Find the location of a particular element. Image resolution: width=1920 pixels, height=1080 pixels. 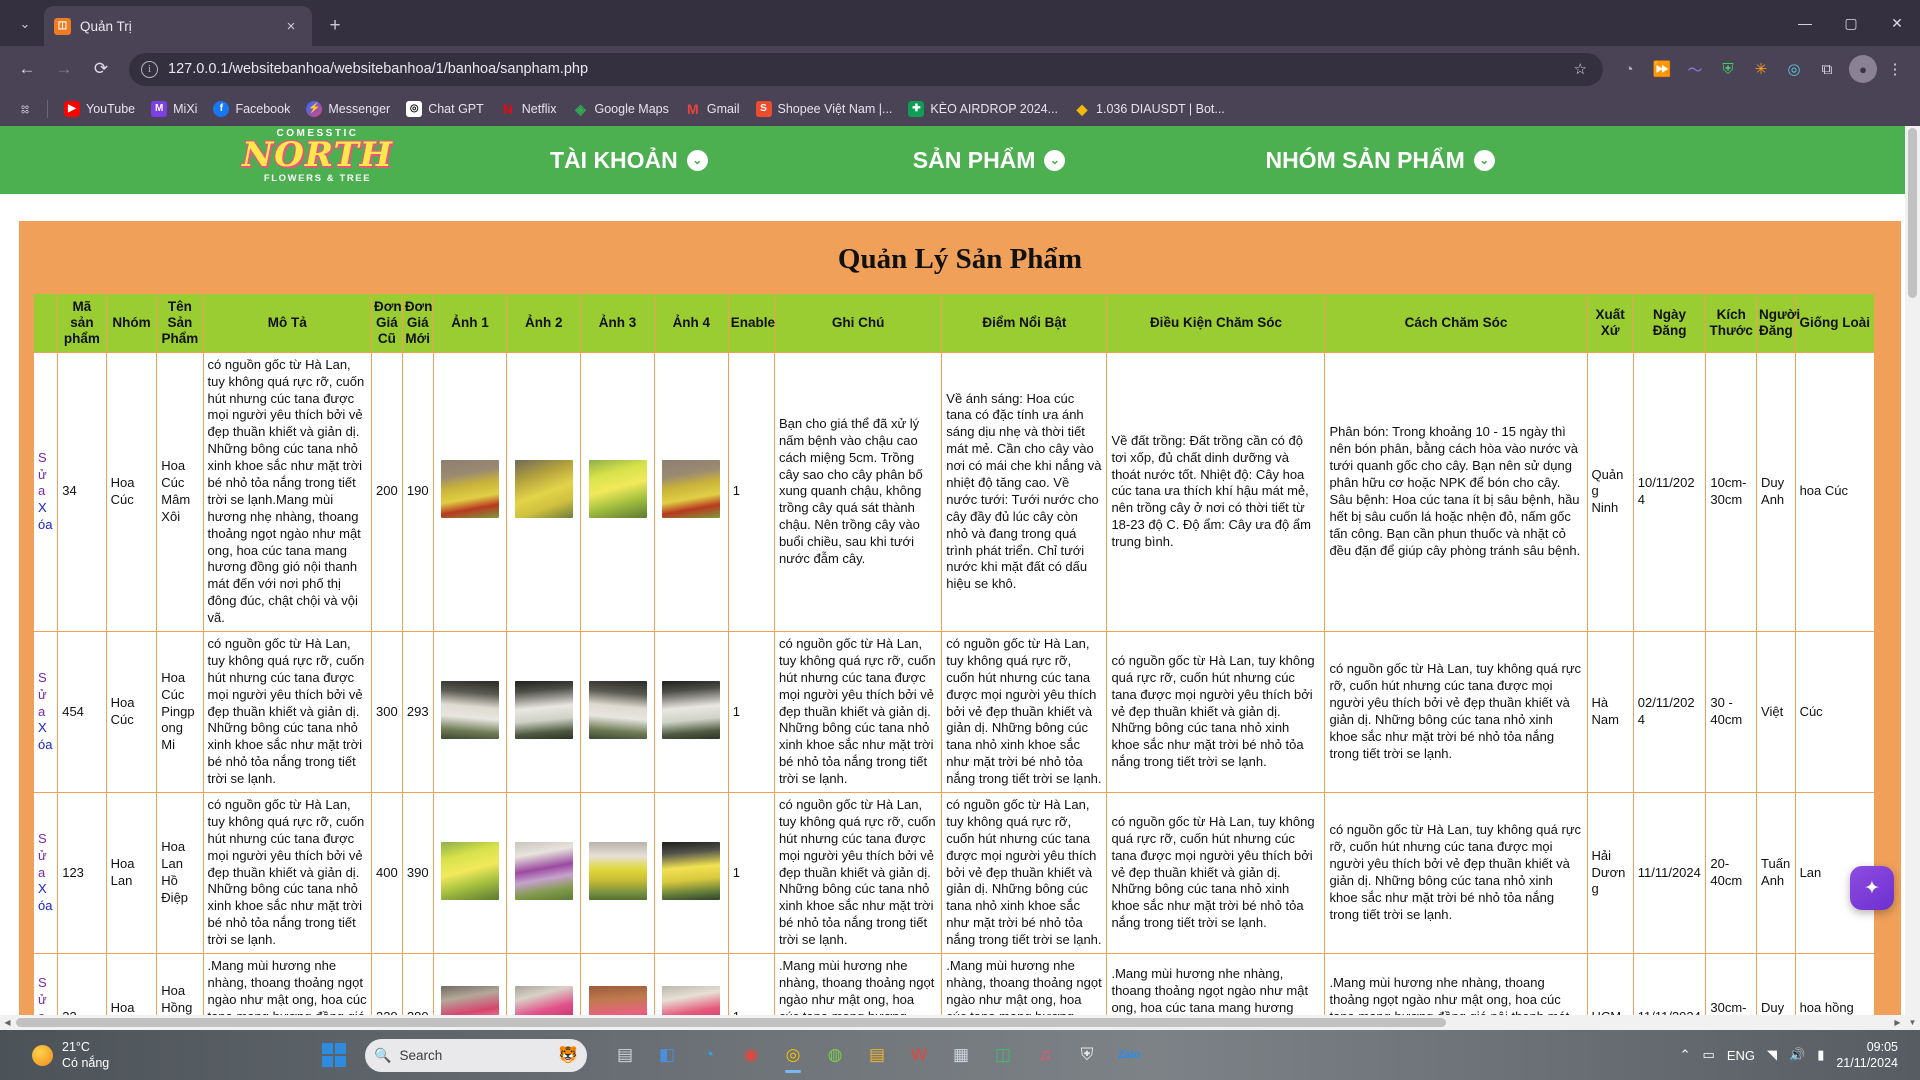

bookmark-star-icon: ☆ is located at coordinates (1582, 69).